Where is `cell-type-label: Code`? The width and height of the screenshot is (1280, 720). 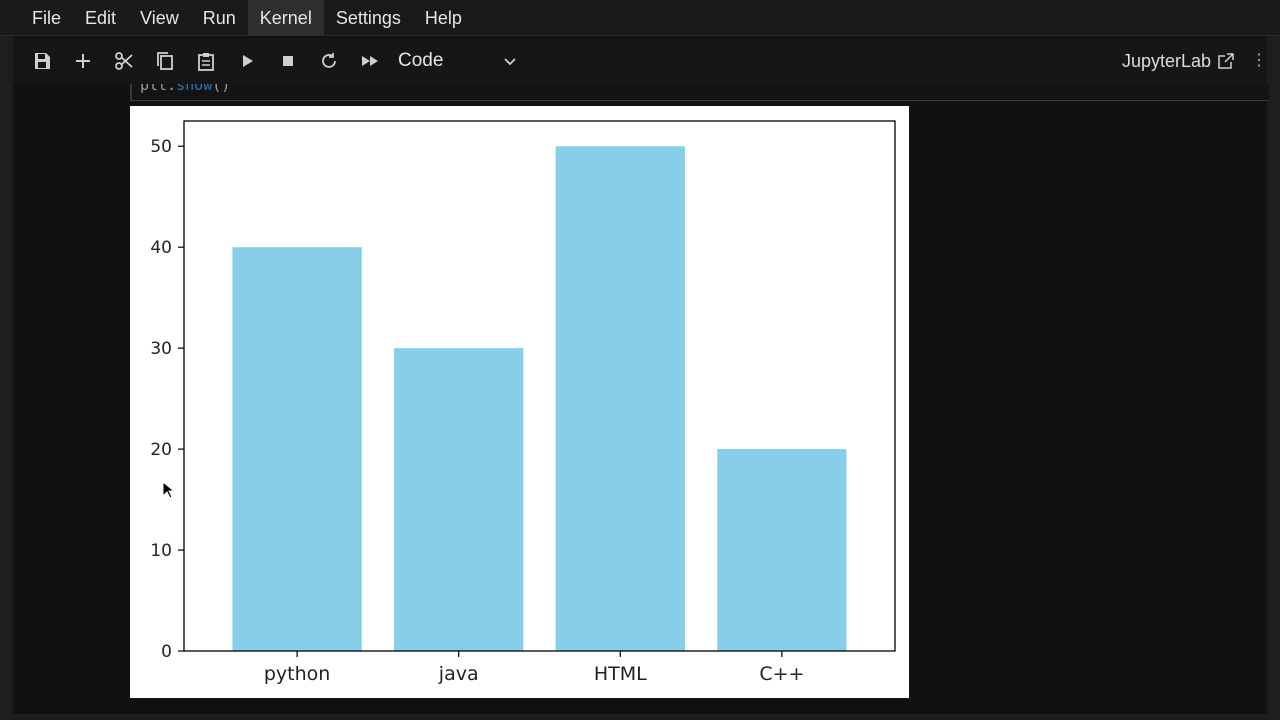
cell-type-label: Code is located at coordinates (421, 60).